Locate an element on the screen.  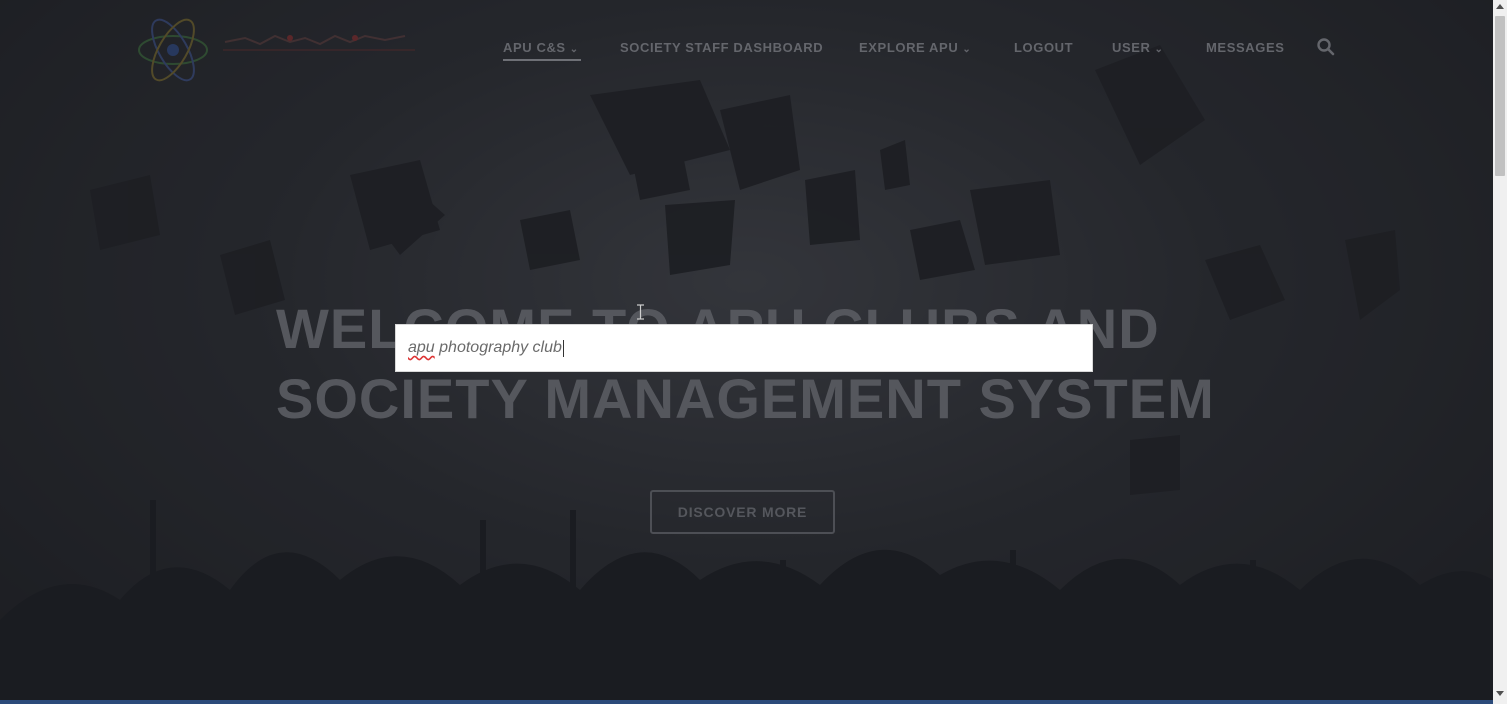
scrollbar-thumb is located at coordinates (1500, 96).